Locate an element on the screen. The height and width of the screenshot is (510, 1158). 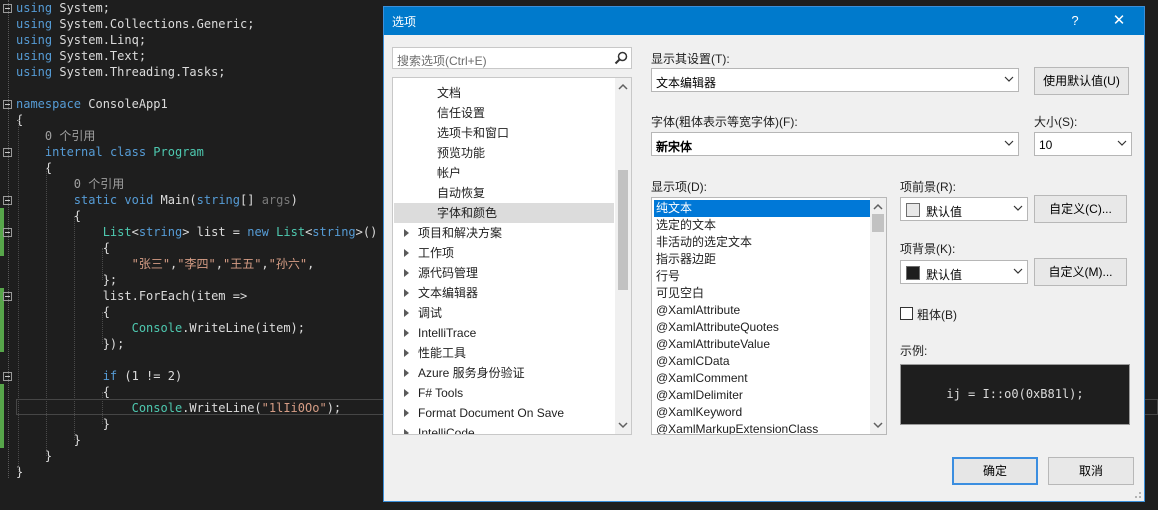
display-item: @XamlDelimiter is located at coordinates (762, 395).